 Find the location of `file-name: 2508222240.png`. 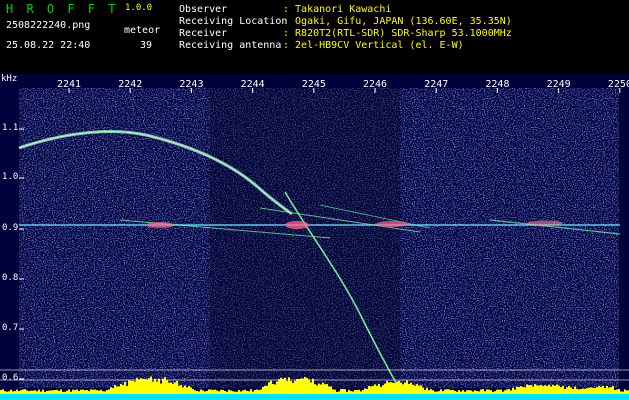

file-name: 2508222240.png is located at coordinates (48, 25).